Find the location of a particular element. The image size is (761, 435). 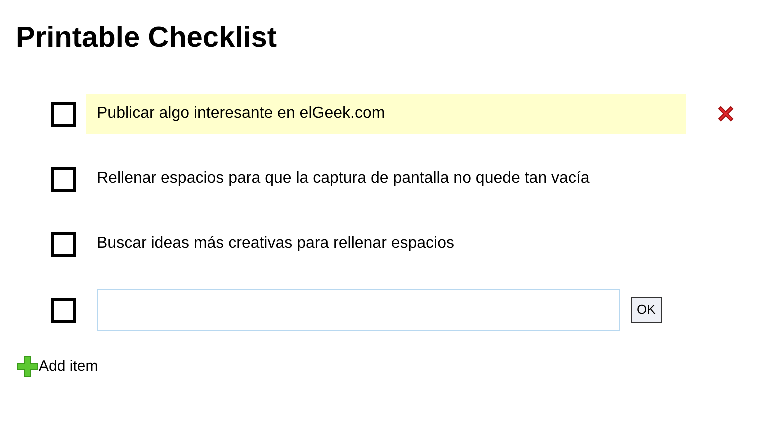

input-field is located at coordinates (358, 310).